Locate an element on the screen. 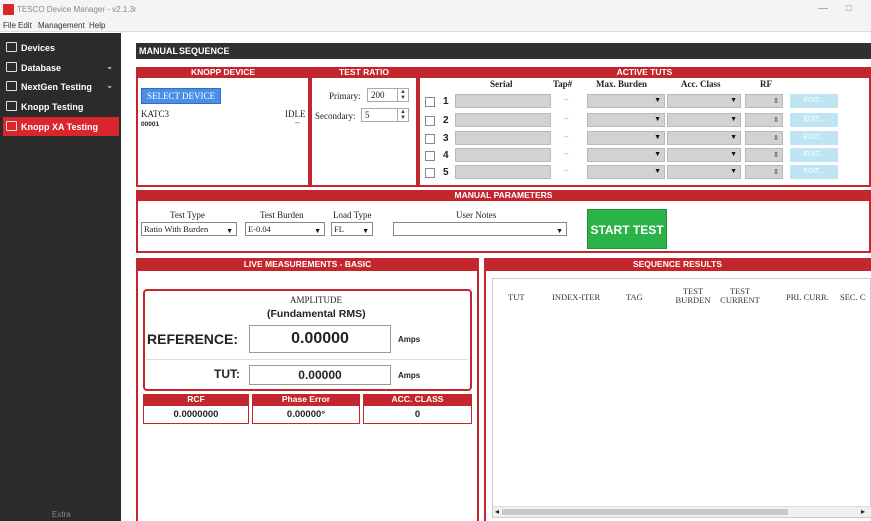  sidebar-item-database: Database ⌄ is located at coordinates (61, 67).